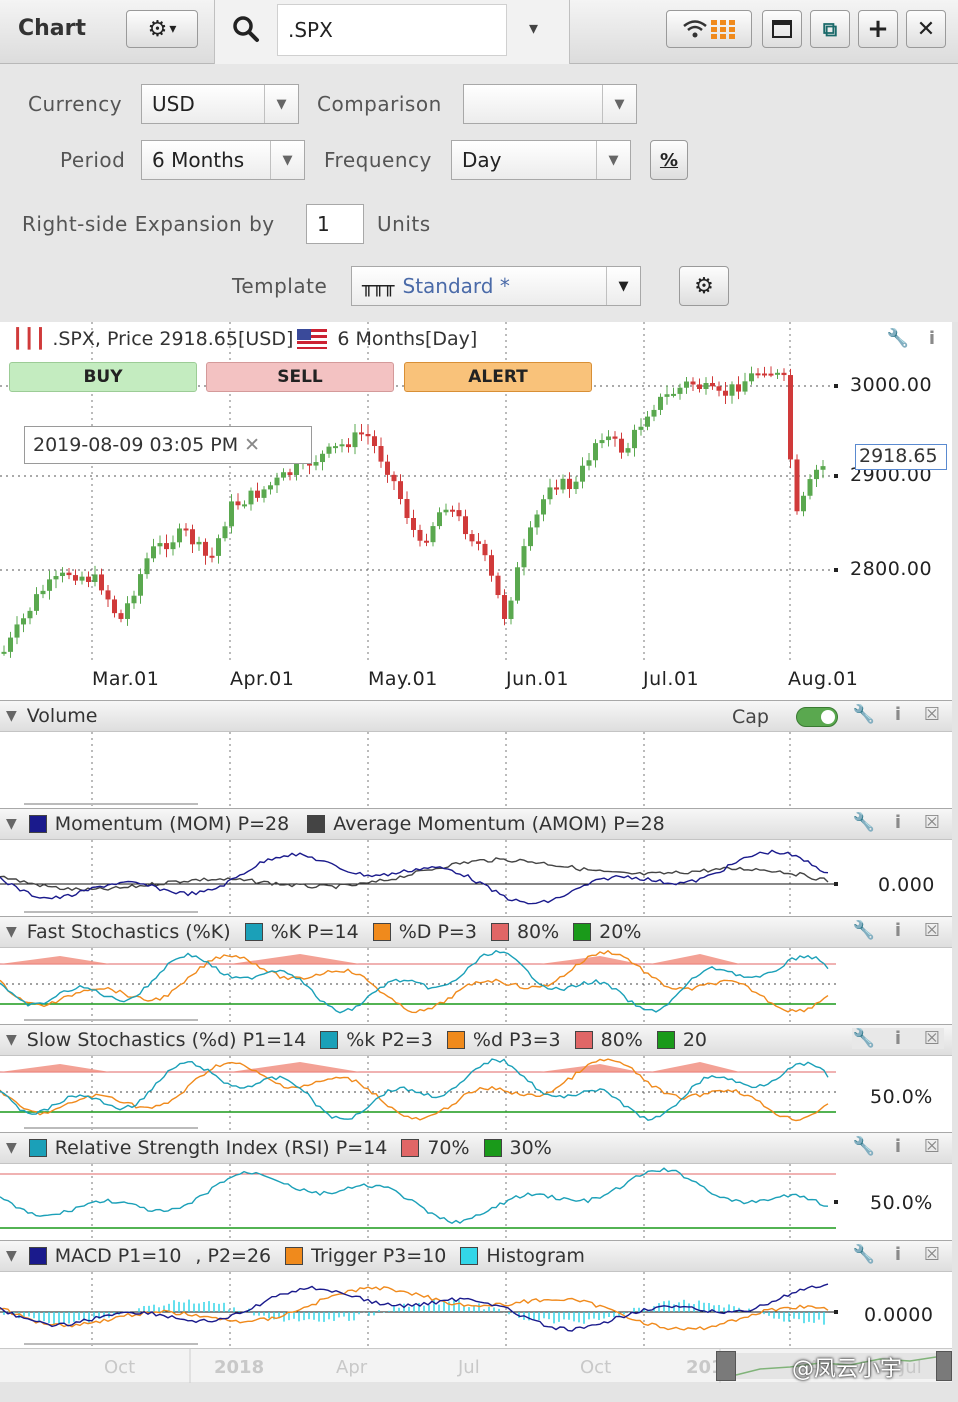 The image size is (958, 1402). Describe the element at coordinates (830, 29) in the screenshot. I see `restore-button: ⧉` at that location.